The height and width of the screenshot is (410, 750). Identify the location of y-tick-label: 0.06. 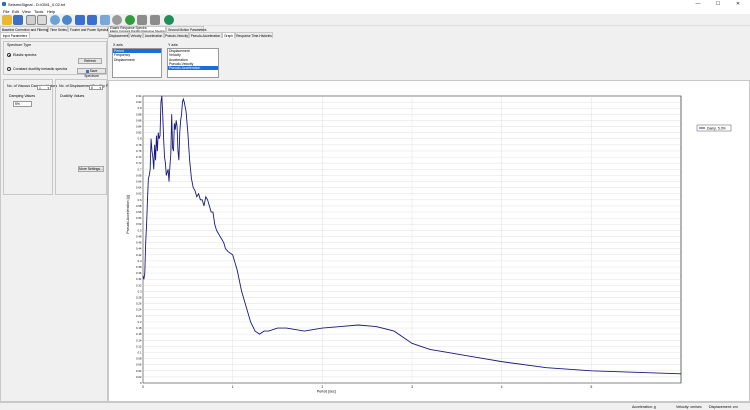
(139, 365).